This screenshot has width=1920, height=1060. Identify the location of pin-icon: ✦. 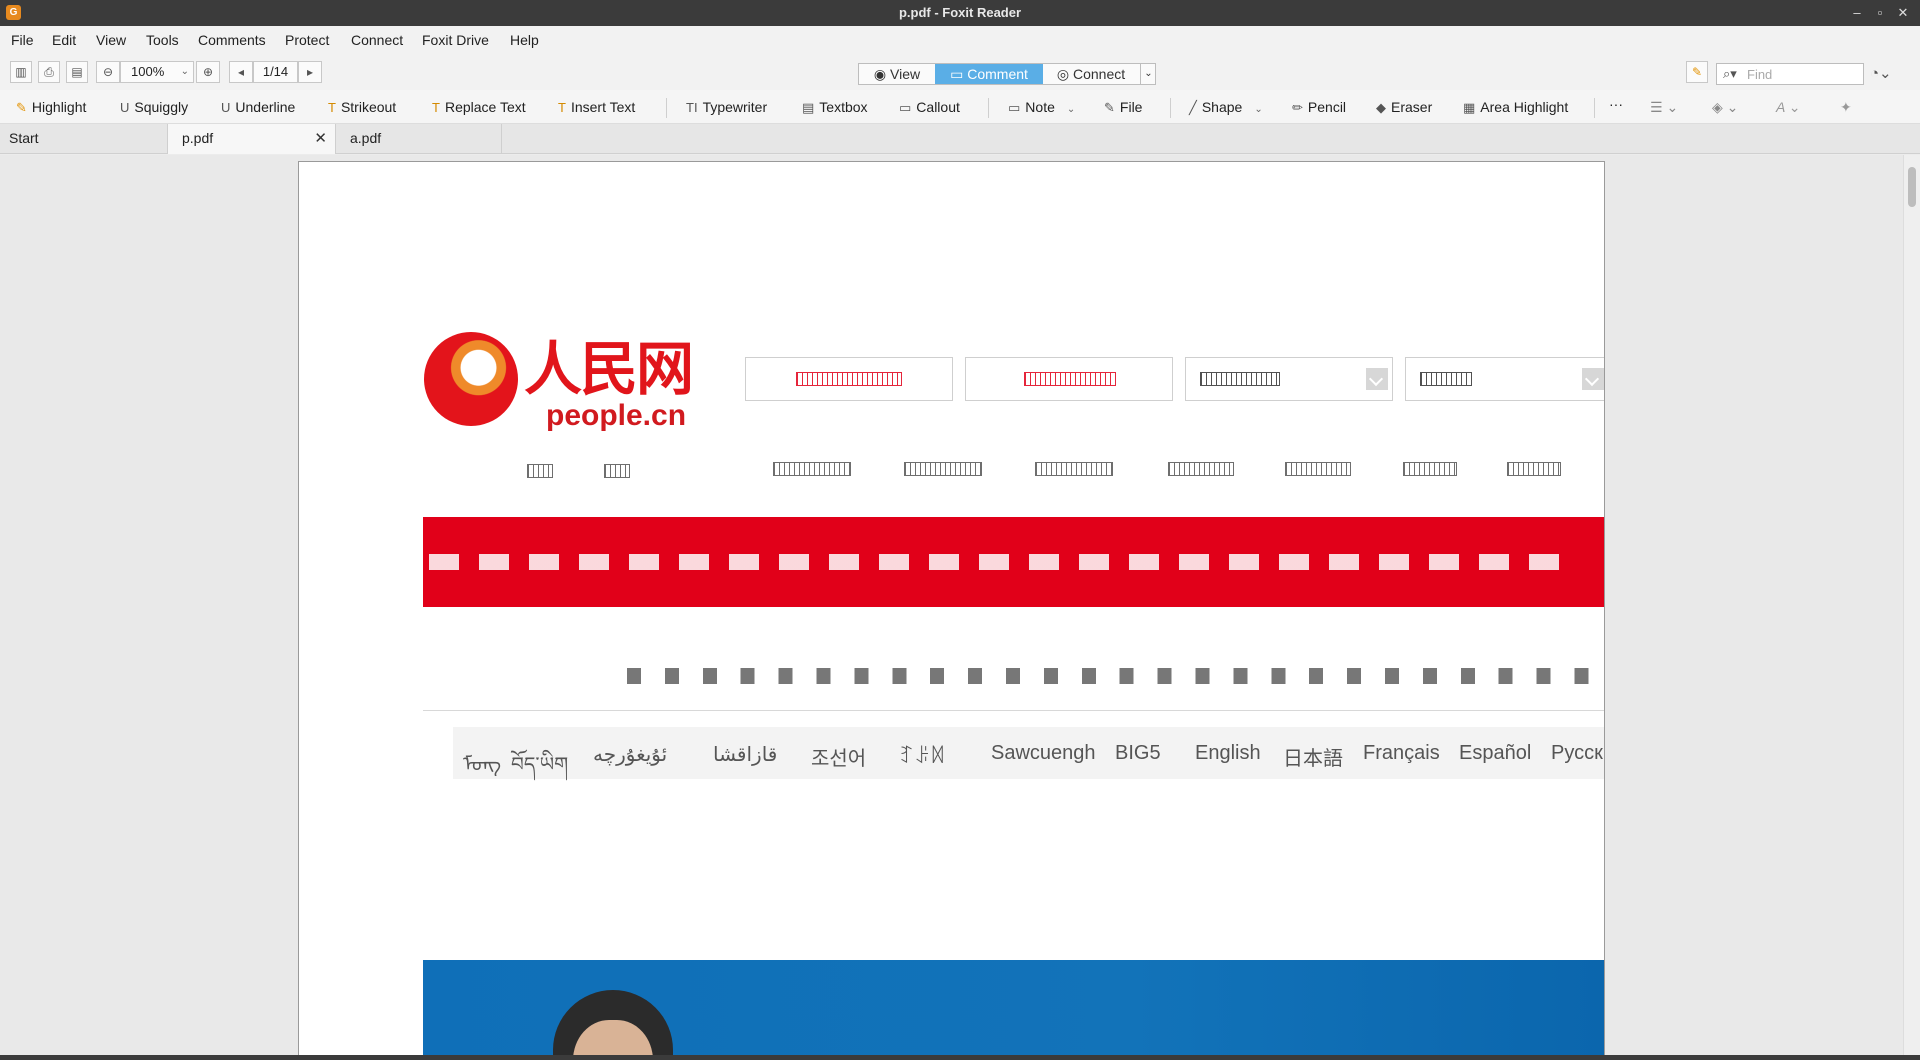
(1846, 107).